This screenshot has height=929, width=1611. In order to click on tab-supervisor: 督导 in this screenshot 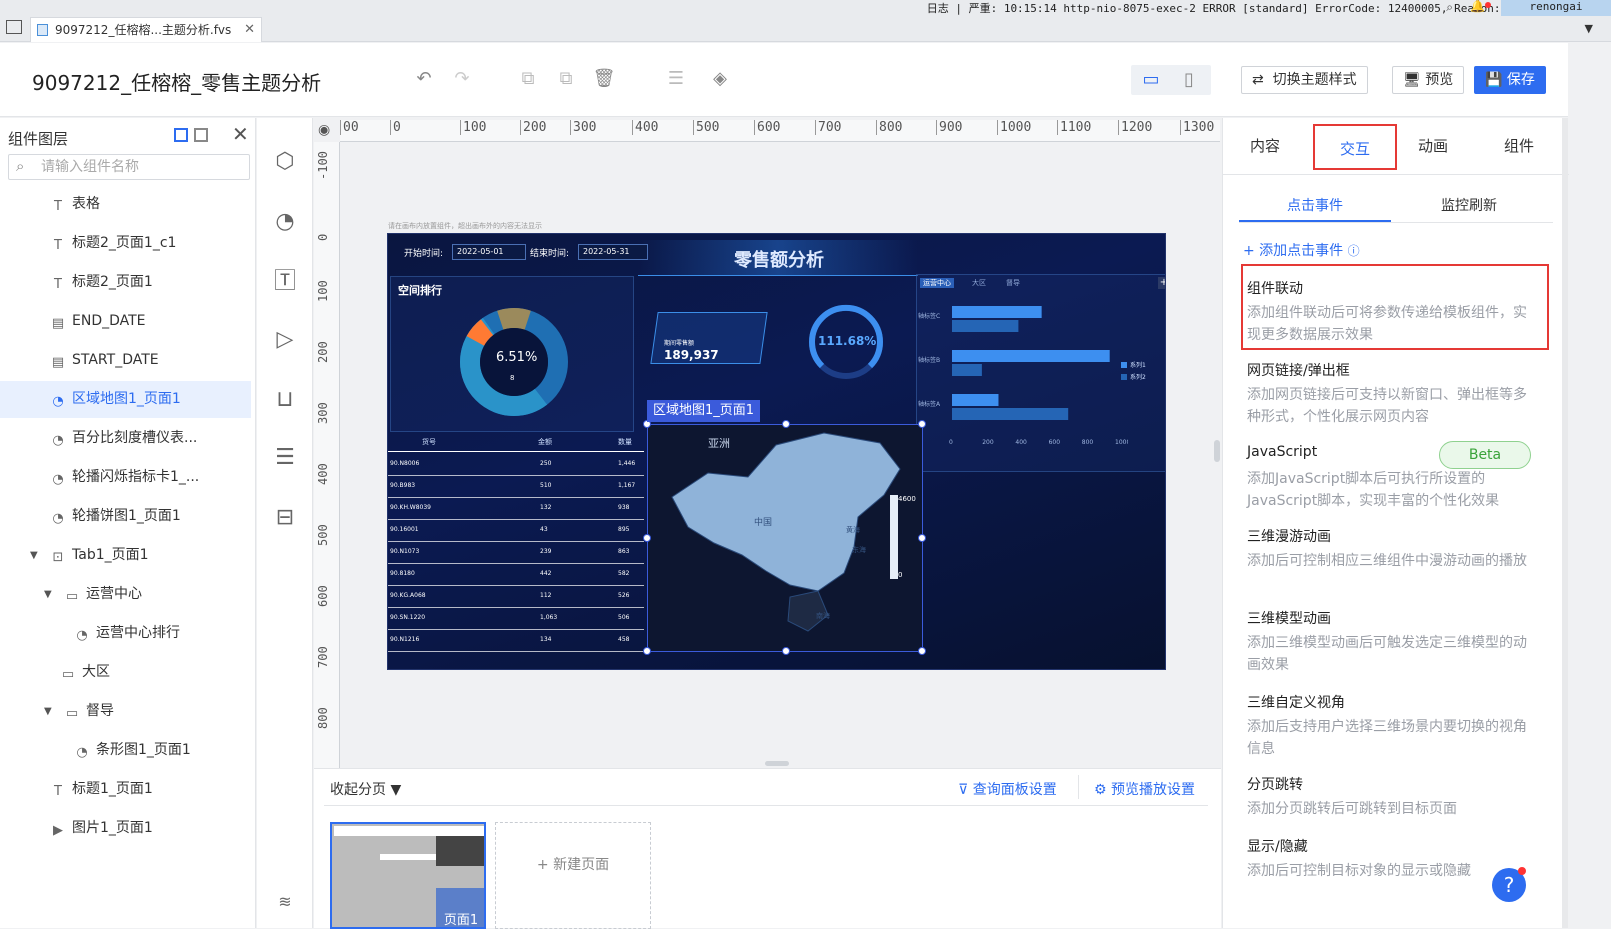, I will do `click(1013, 283)`.